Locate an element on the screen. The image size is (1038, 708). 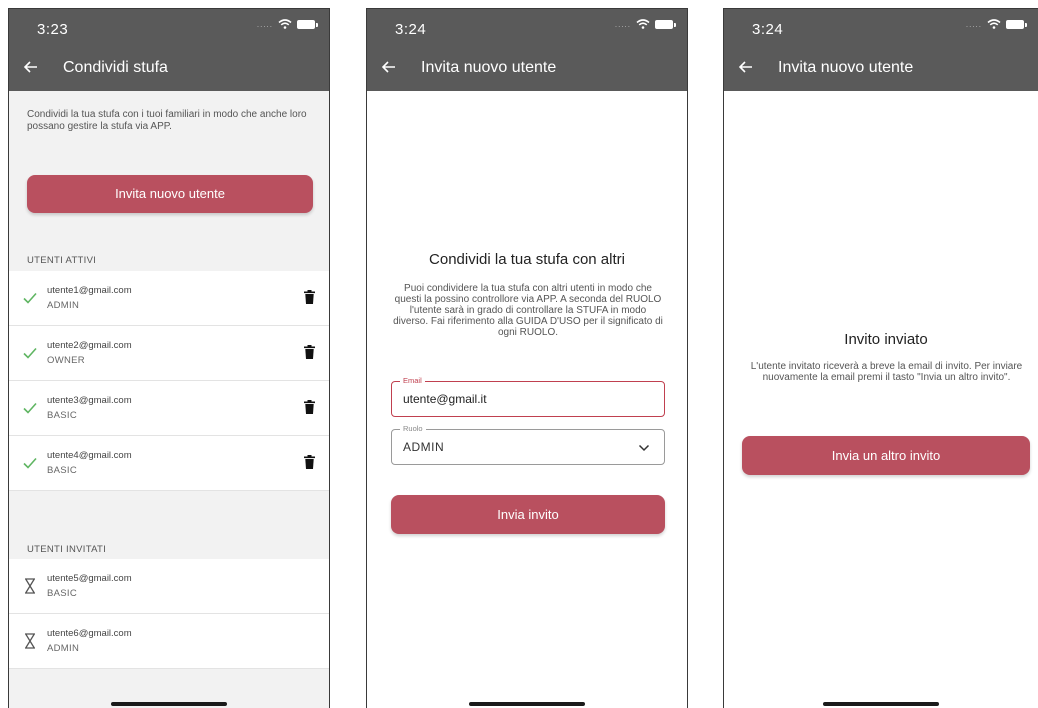
invited-user-row: utente5@gmail.com BASIC is located at coordinates (169, 586).